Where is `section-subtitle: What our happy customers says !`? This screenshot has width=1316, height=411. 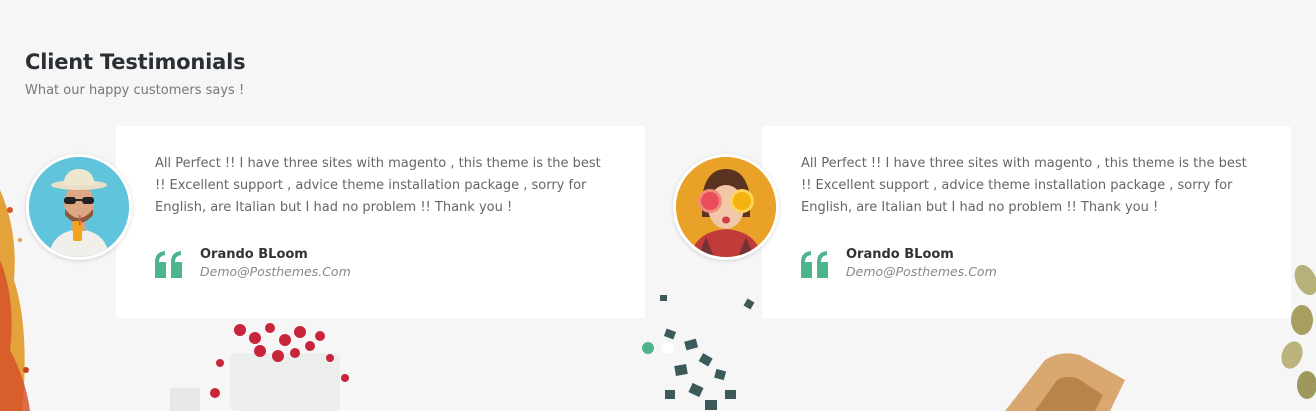 section-subtitle: What our happy customers says ! is located at coordinates (135, 90).